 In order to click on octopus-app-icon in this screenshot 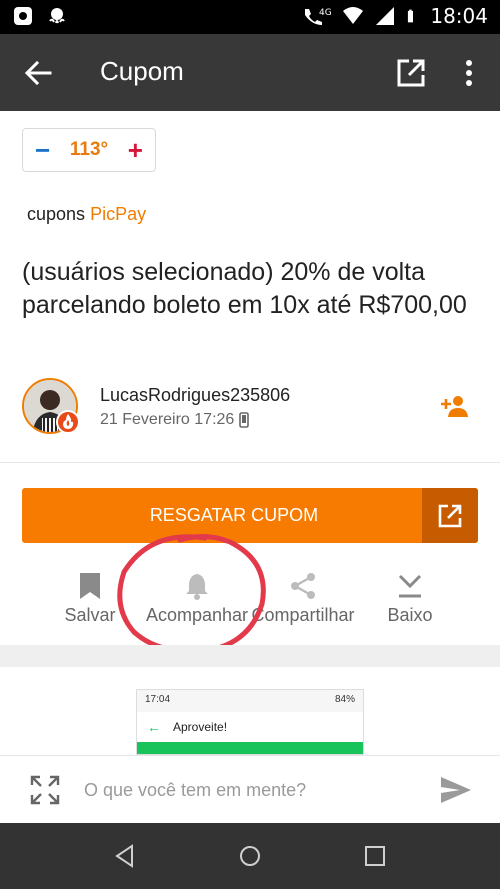, I will do `click(57, 16)`.